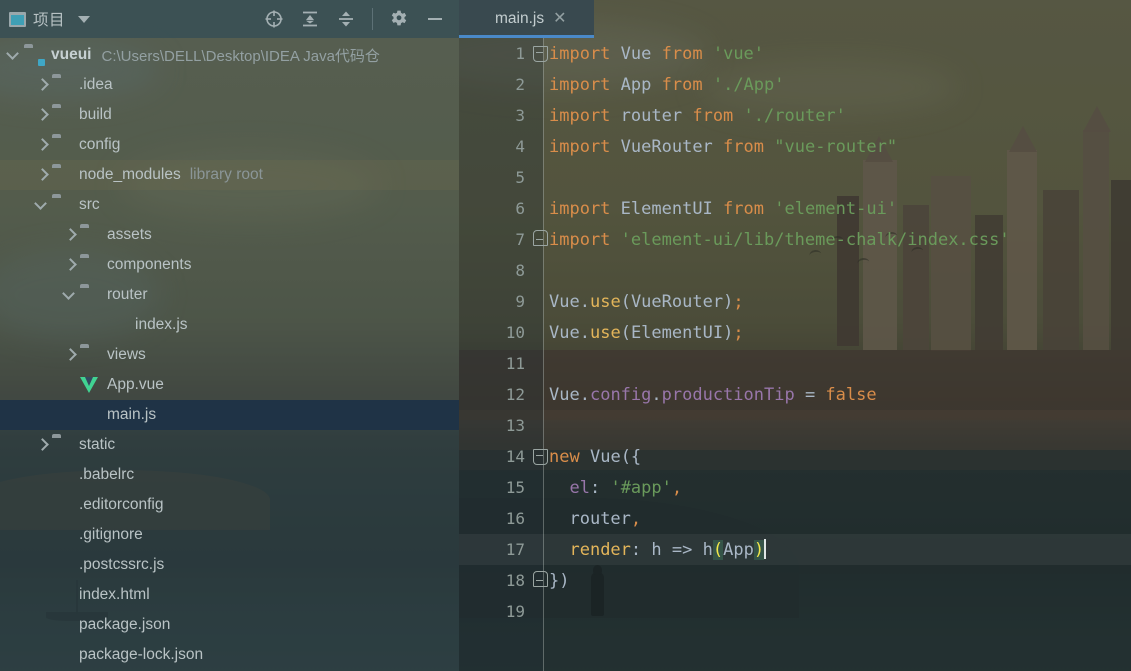 Image resolution: width=1131 pixels, height=671 pixels. What do you see at coordinates (229, 655) in the screenshot?
I see `tree-item-package-lock-json: package-lock.json` at bounding box center [229, 655].